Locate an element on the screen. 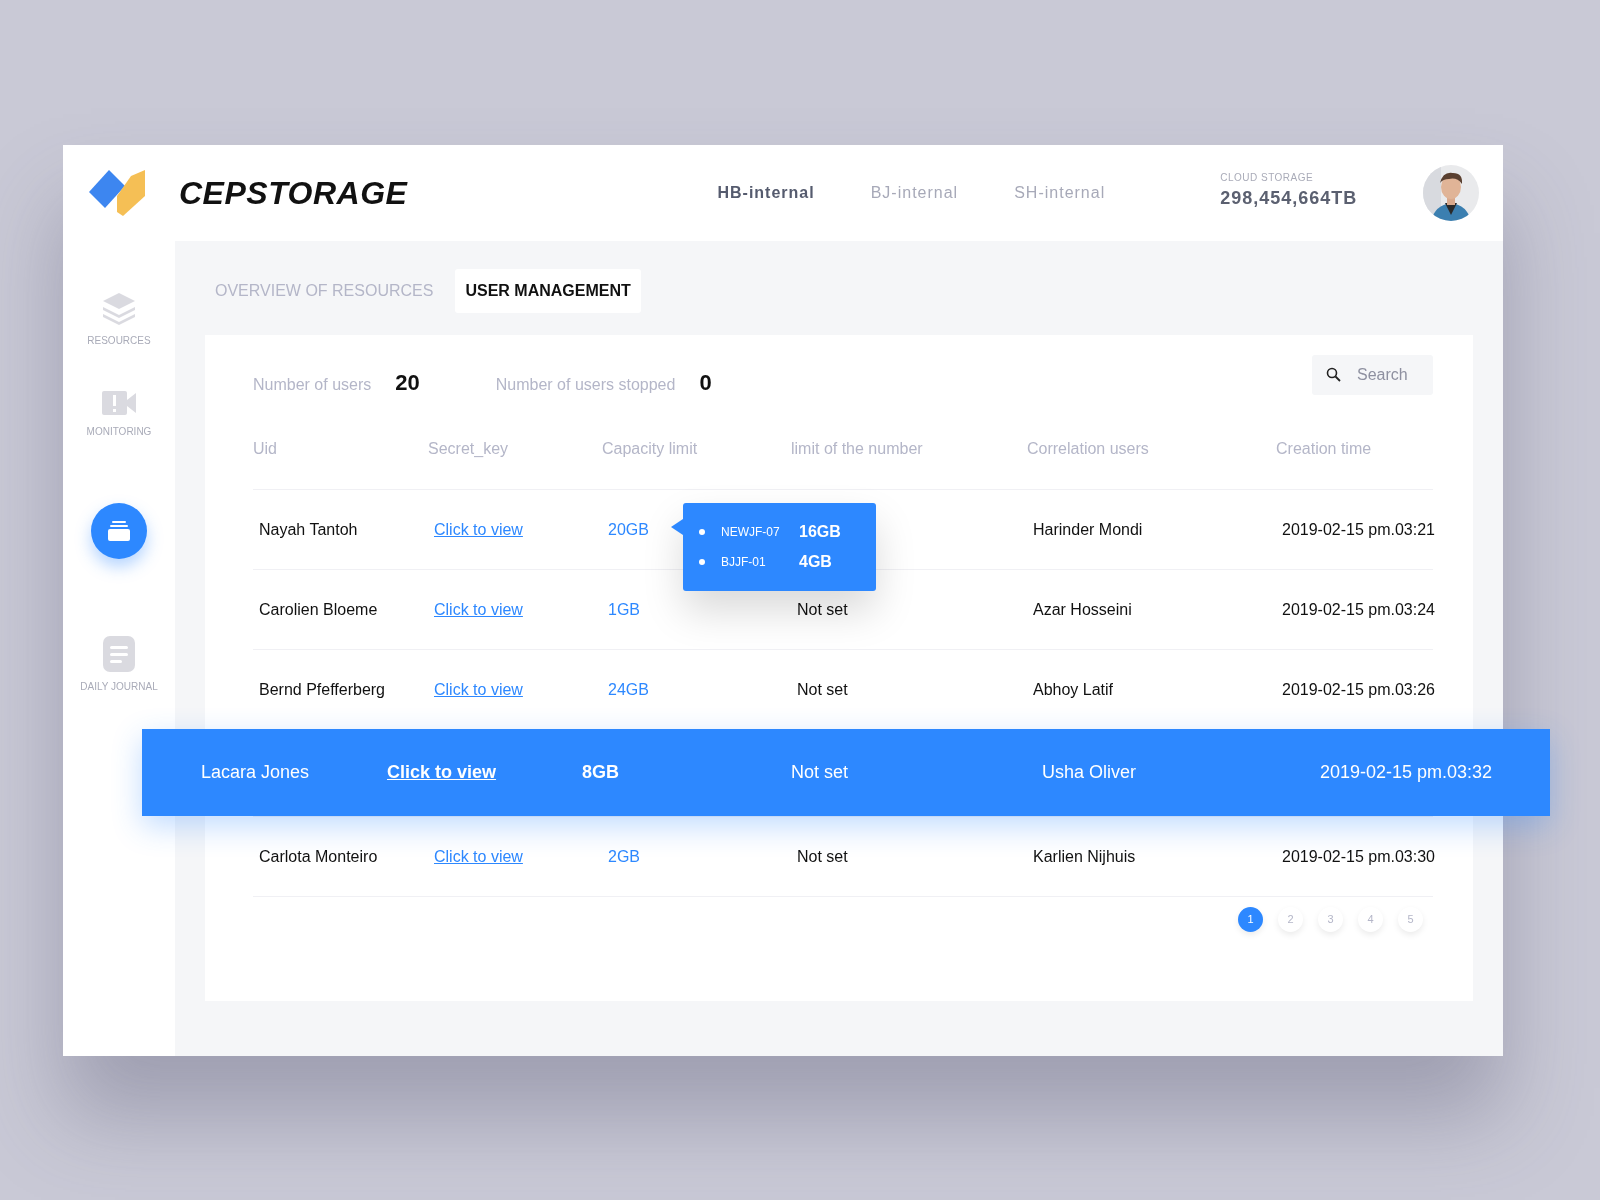 The width and height of the screenshot is (1600, 1200). node-size: 4GB is located at coordinates (815, 562).